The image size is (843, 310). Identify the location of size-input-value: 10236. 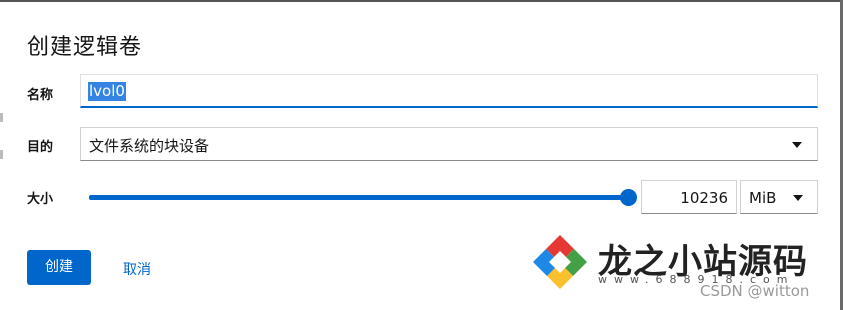
(704, 198).